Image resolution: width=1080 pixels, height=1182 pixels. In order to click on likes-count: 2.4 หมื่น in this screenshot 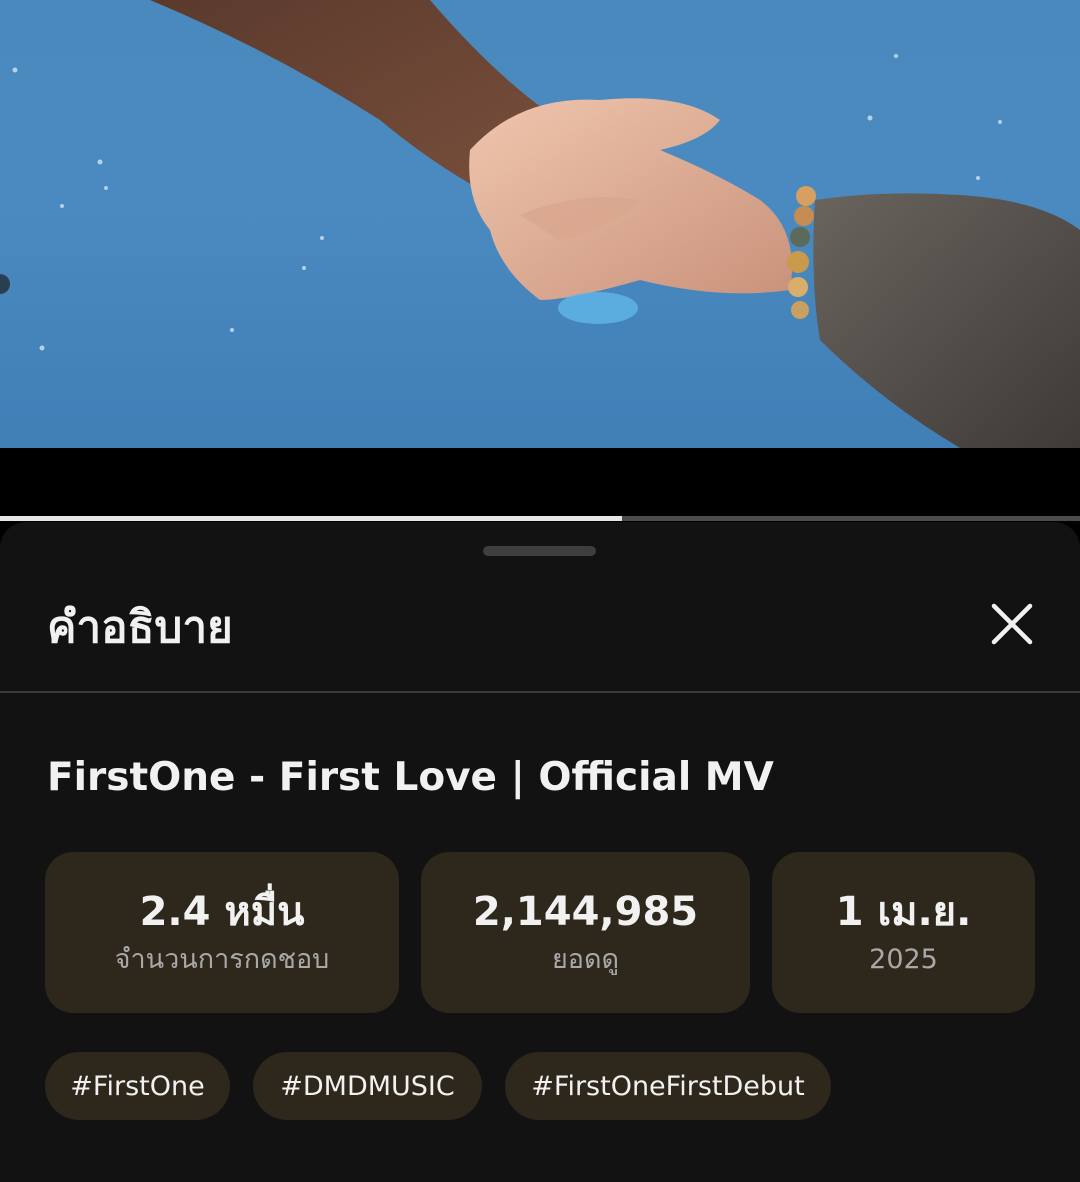, I will do `click(222, 911)`.